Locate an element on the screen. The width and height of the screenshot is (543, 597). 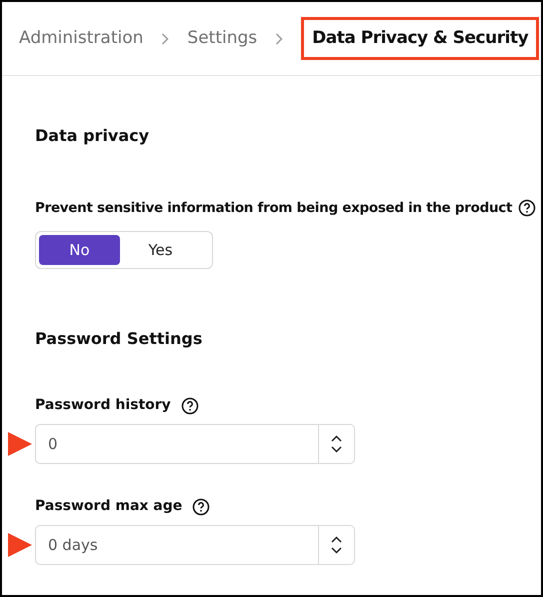
breadcrumb-link: Settings is located at coordinates (222, 39).